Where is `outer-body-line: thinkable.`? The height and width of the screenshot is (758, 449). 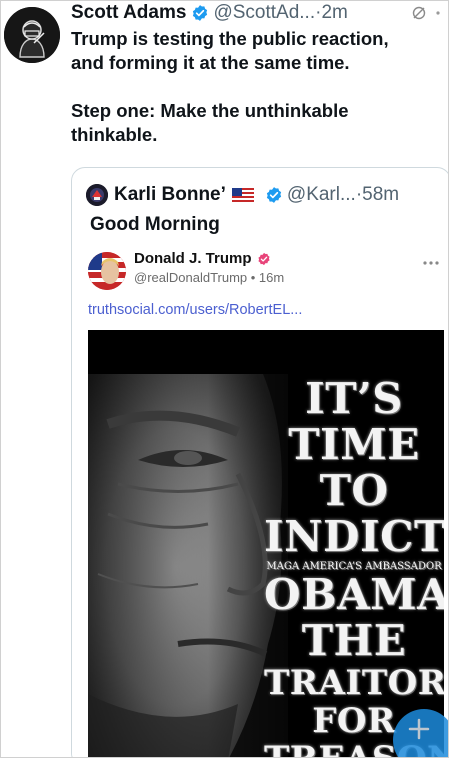 outer-body-line: thinkable. is located at coordinates (114, 134).